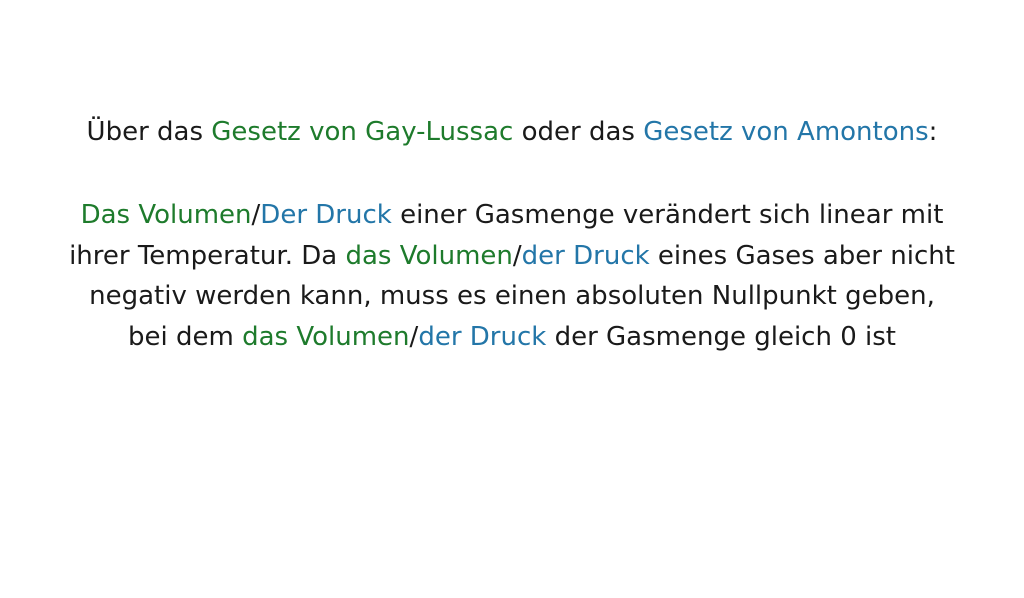 The image size is (1024, 598). Describe the element at coordinates (166, 215) in the screenshot. I see `volume-term: Das Volumen` at that location.